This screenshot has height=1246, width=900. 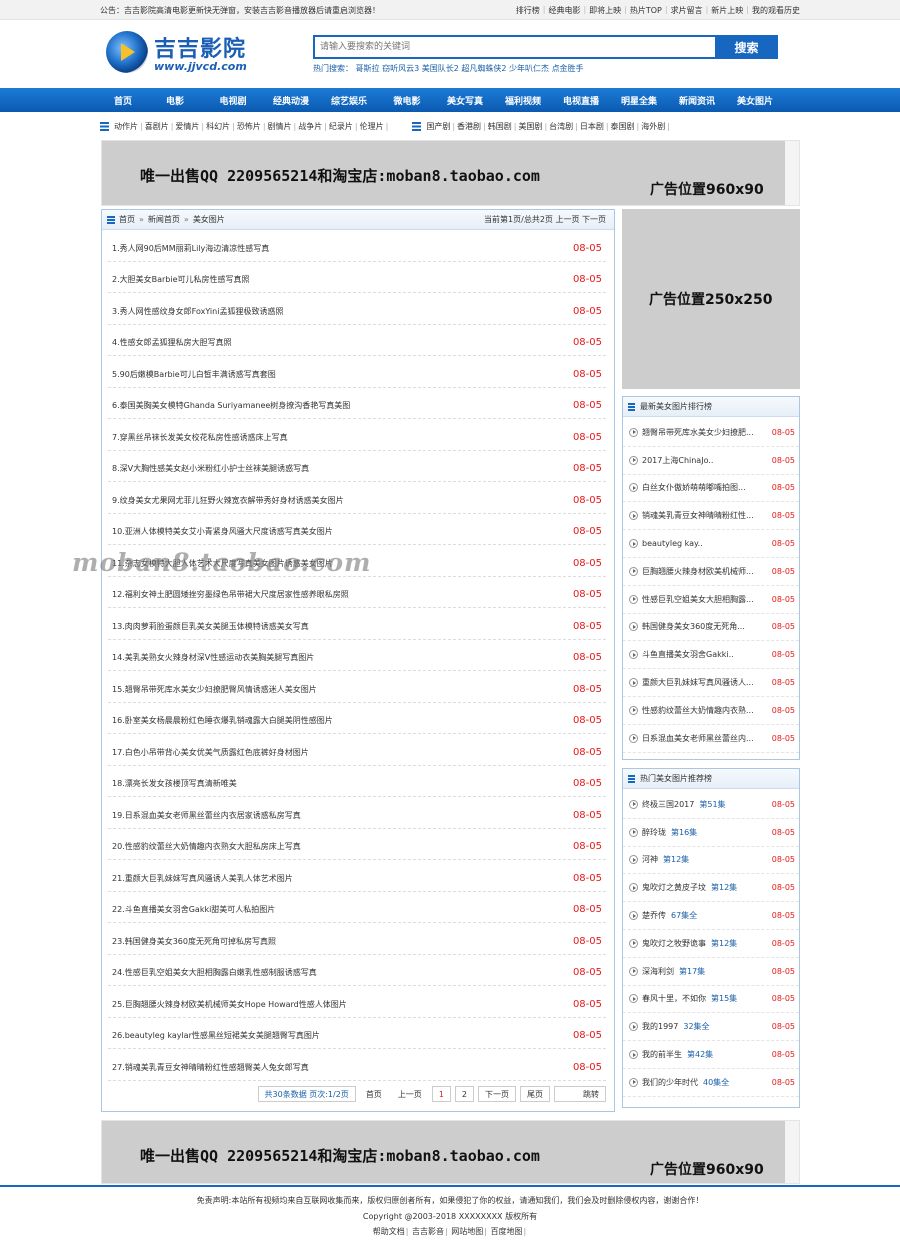 I want to click on genre-link: 喜剧片, so click(x=157, y=126).